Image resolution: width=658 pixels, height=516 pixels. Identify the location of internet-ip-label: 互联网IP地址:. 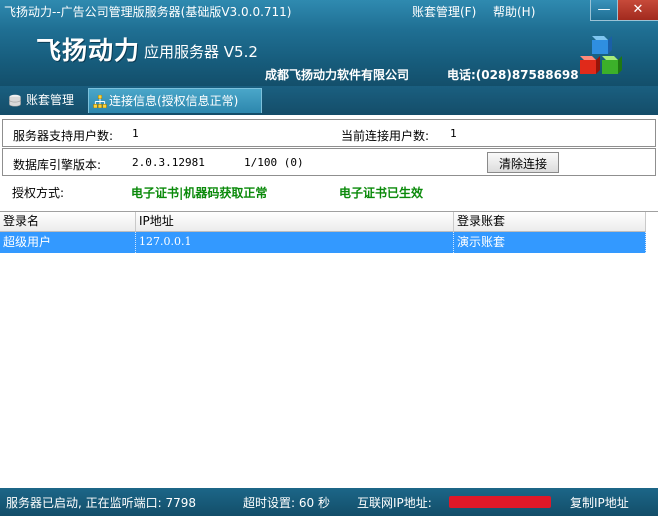
(394, 503).